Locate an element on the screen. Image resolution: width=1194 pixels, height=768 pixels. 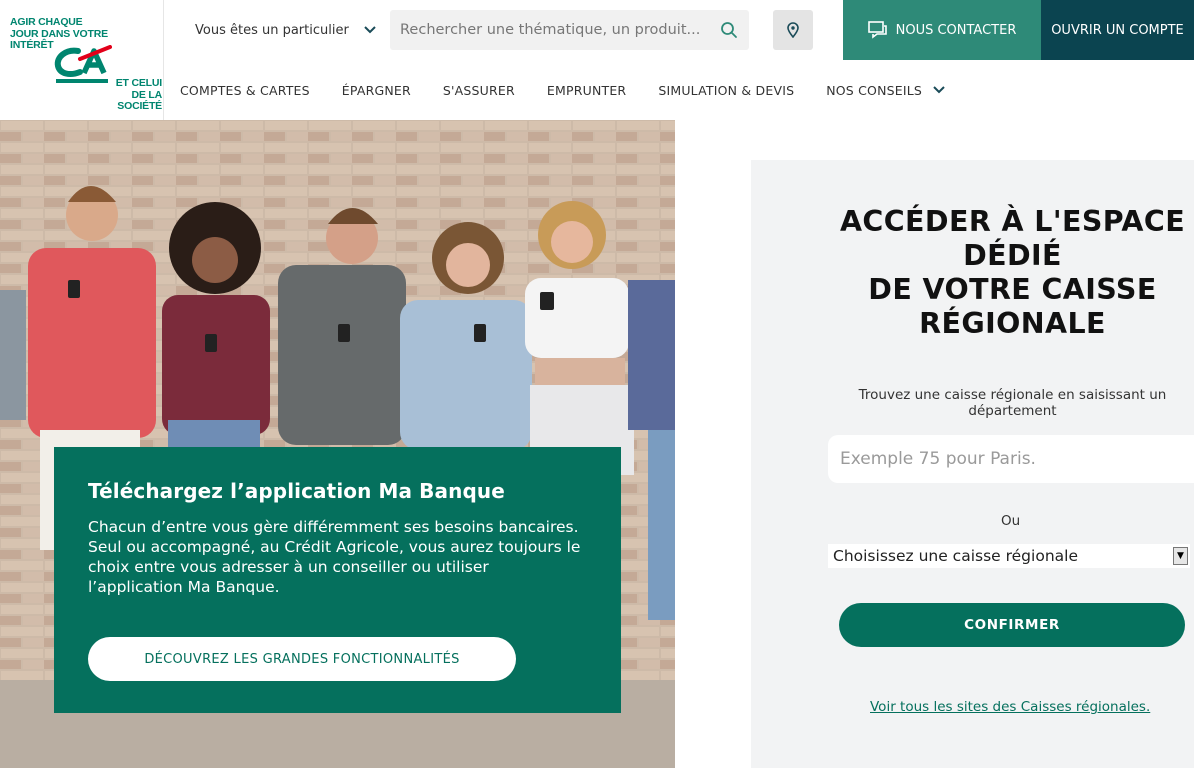
search-input is located at coordinates (549, 30).